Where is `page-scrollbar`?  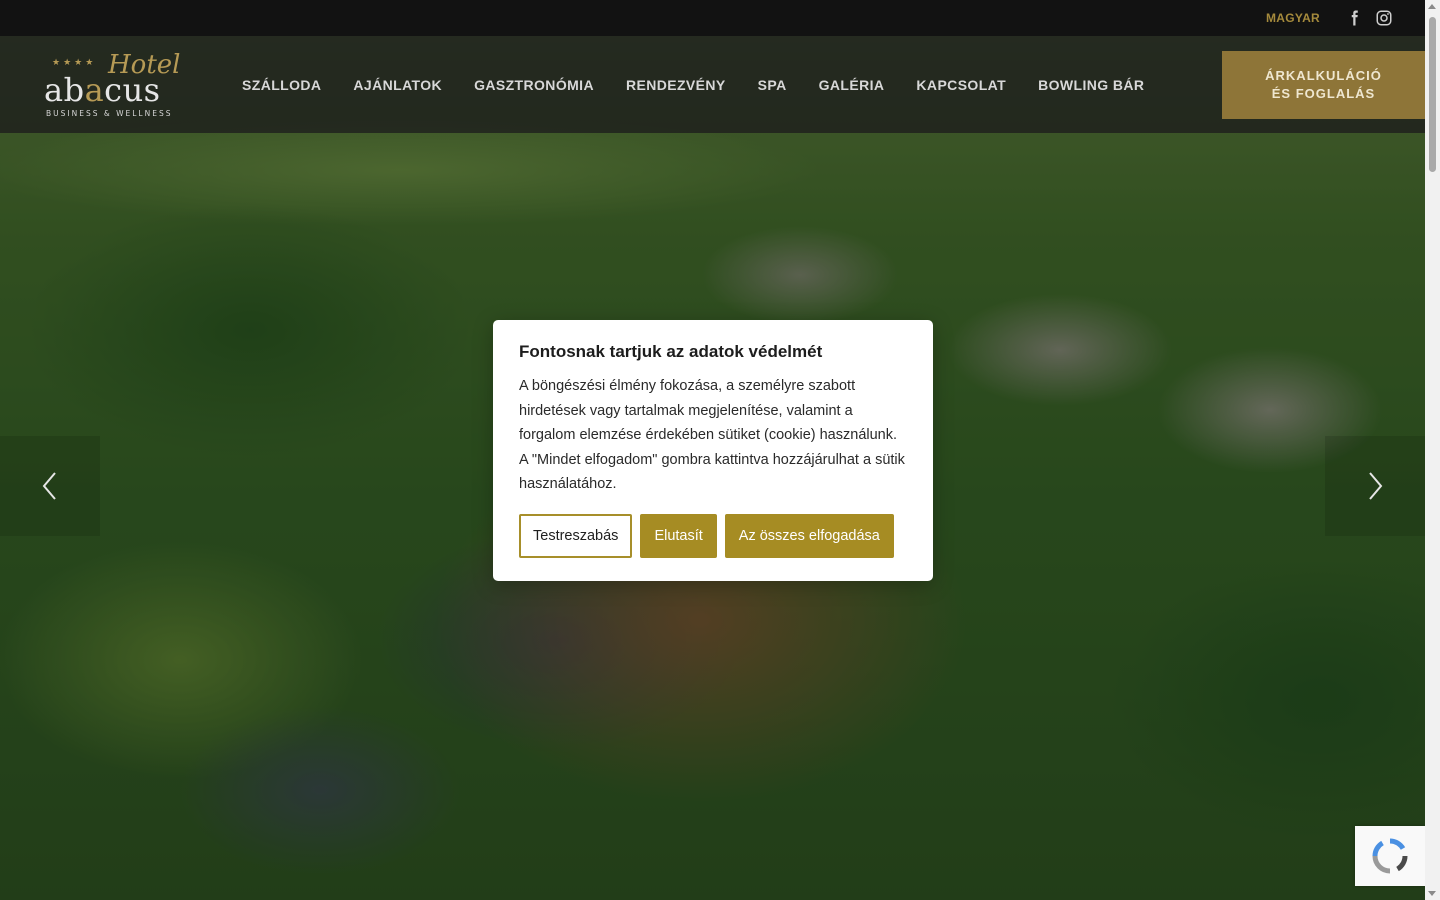 page-scrollbar is located at coordinates (1432, 450).